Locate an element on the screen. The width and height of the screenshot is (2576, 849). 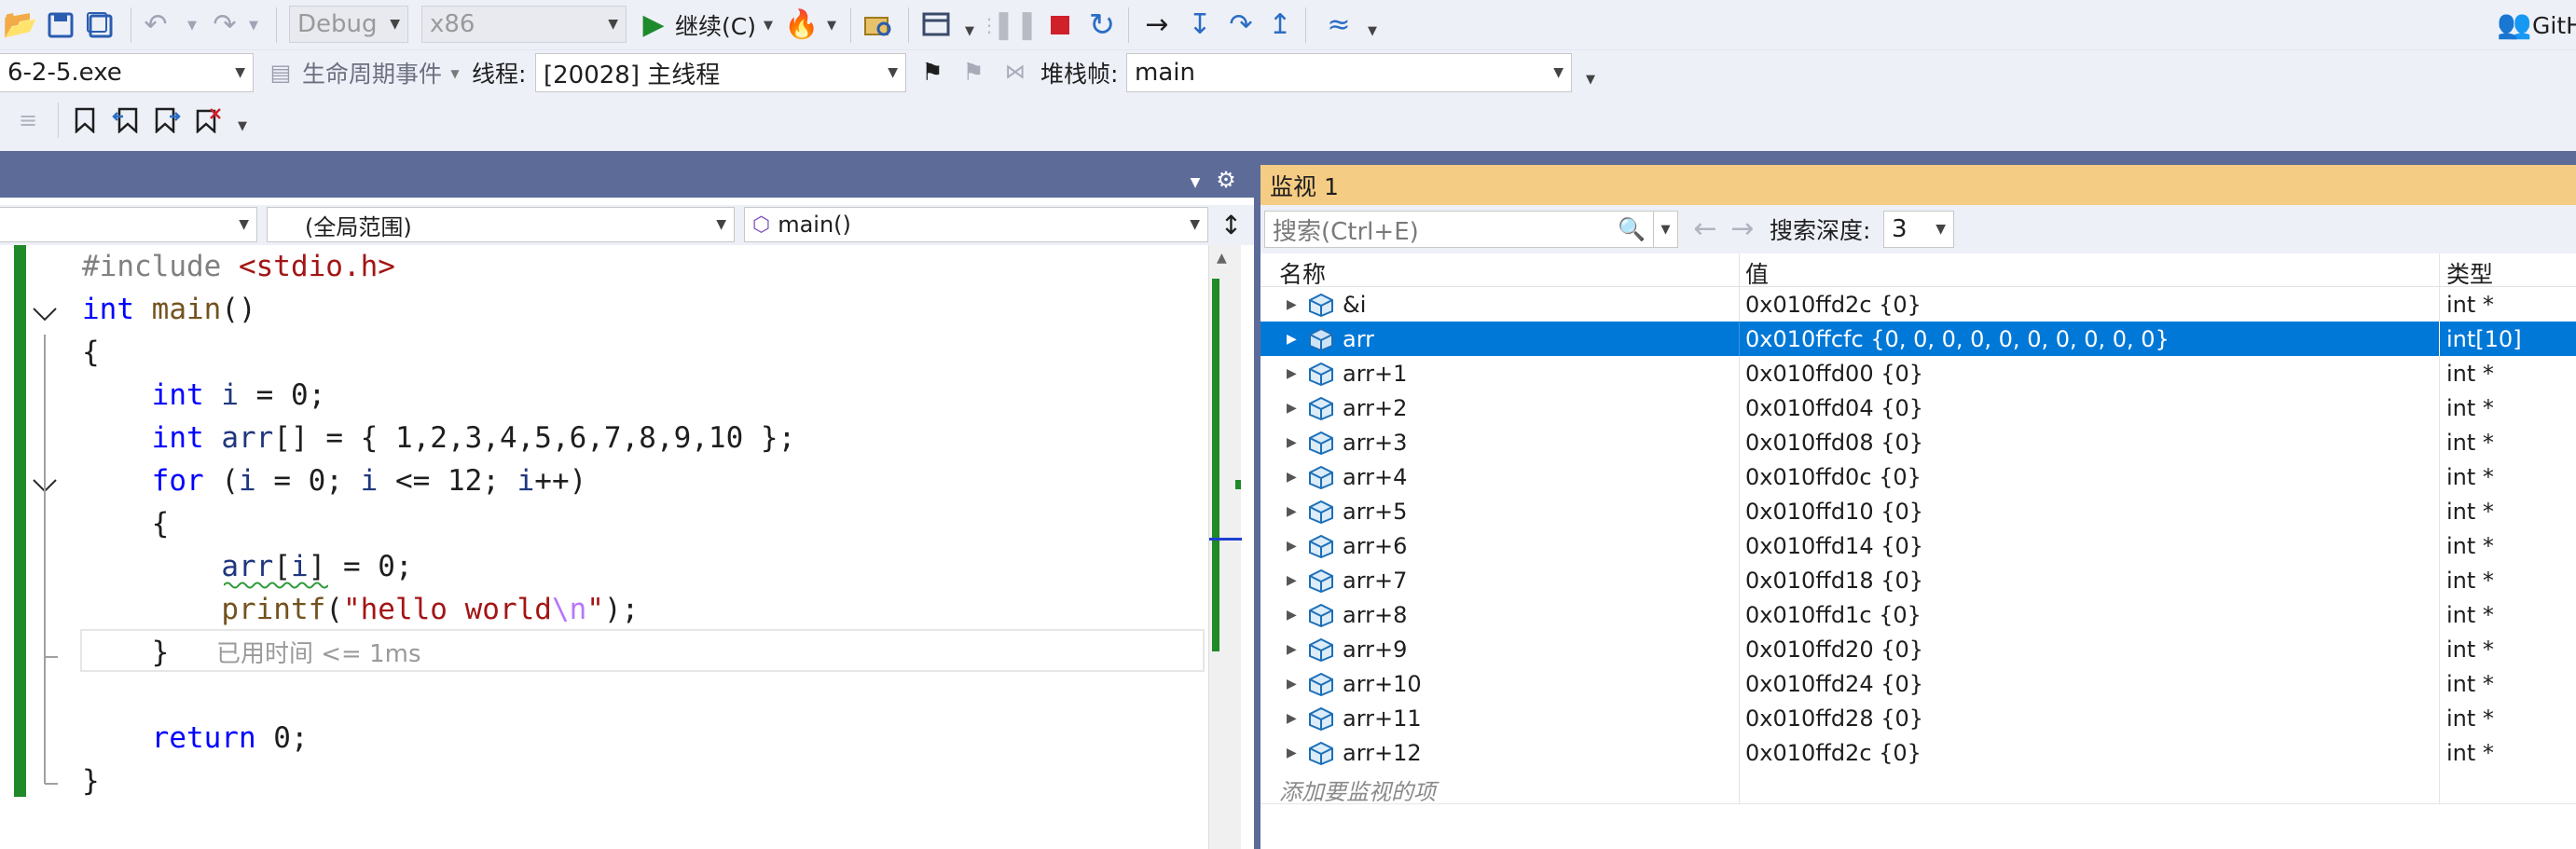
break-all-icon: ❚❚ is located at coordinates (1015, 25).